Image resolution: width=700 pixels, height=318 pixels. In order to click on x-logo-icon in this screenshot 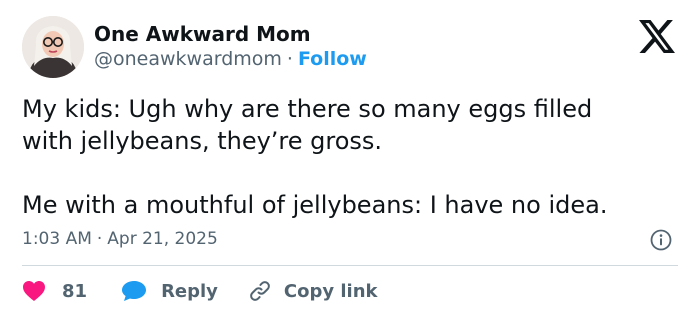, I will do `click(657, 36)`.